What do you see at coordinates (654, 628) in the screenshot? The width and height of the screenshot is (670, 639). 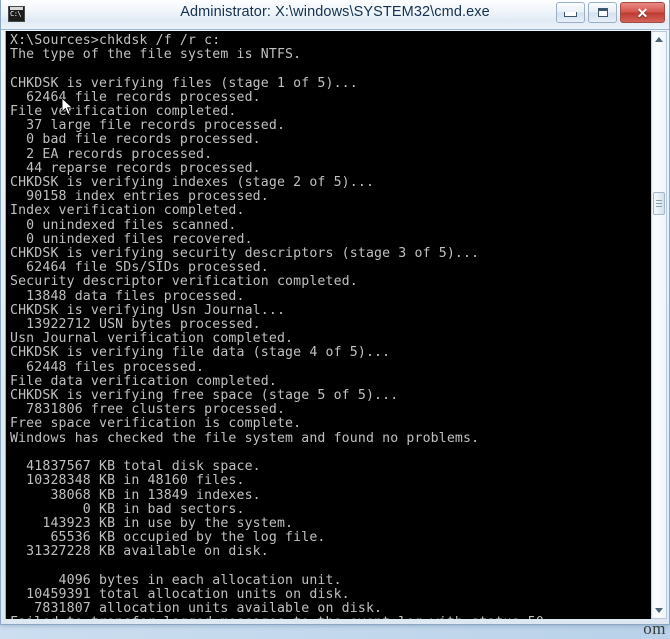 I see `watermark-text: om` at bounding box center [654, 628].